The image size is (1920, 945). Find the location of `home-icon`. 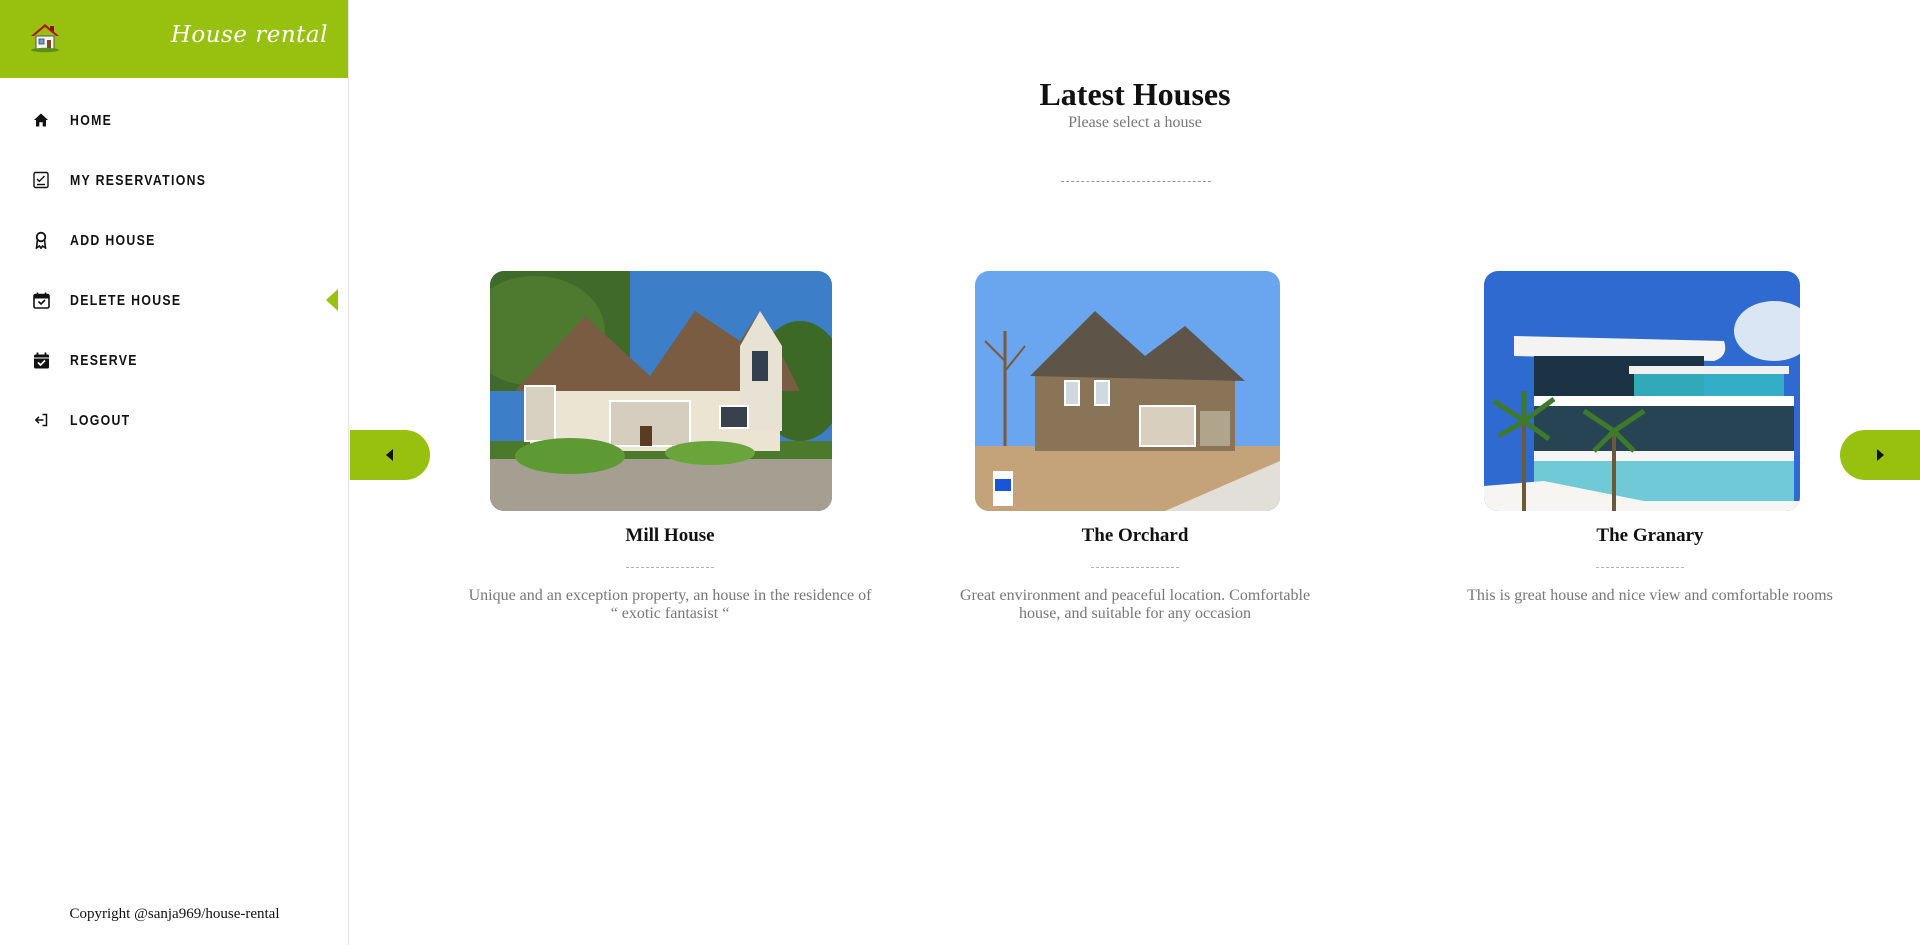

home-icon is located at coordinates (41, 120).